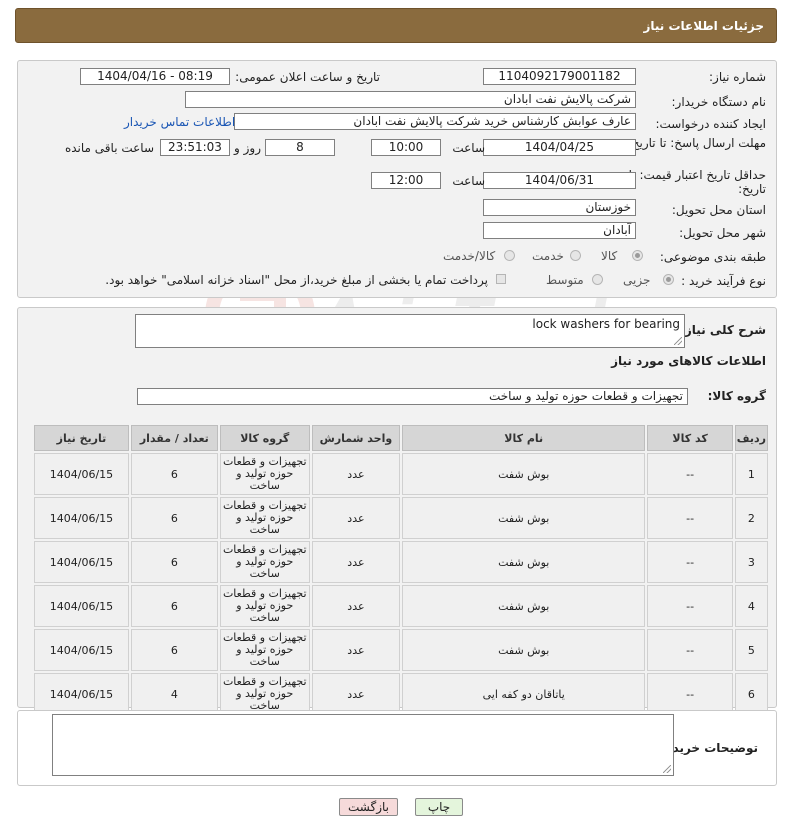 The height and width of the screenshot is (834, 788). I want to click on announce-label: تاریخ و ساعت اعلان عمومی:, so click(307, 77).